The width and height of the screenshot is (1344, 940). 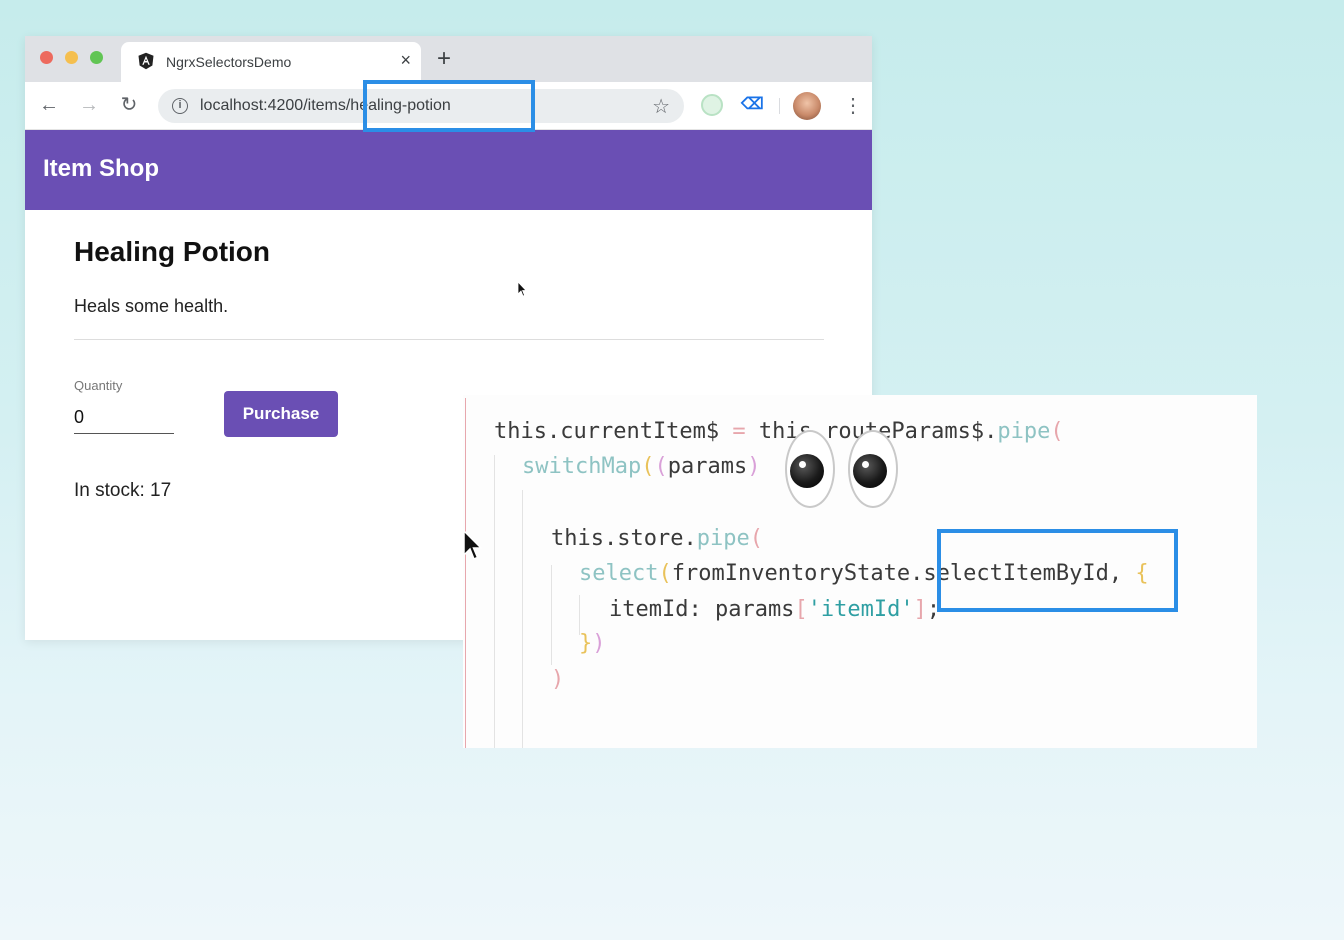 I want to click on forward-arrow-icon: →, so click(x=89, y=105).